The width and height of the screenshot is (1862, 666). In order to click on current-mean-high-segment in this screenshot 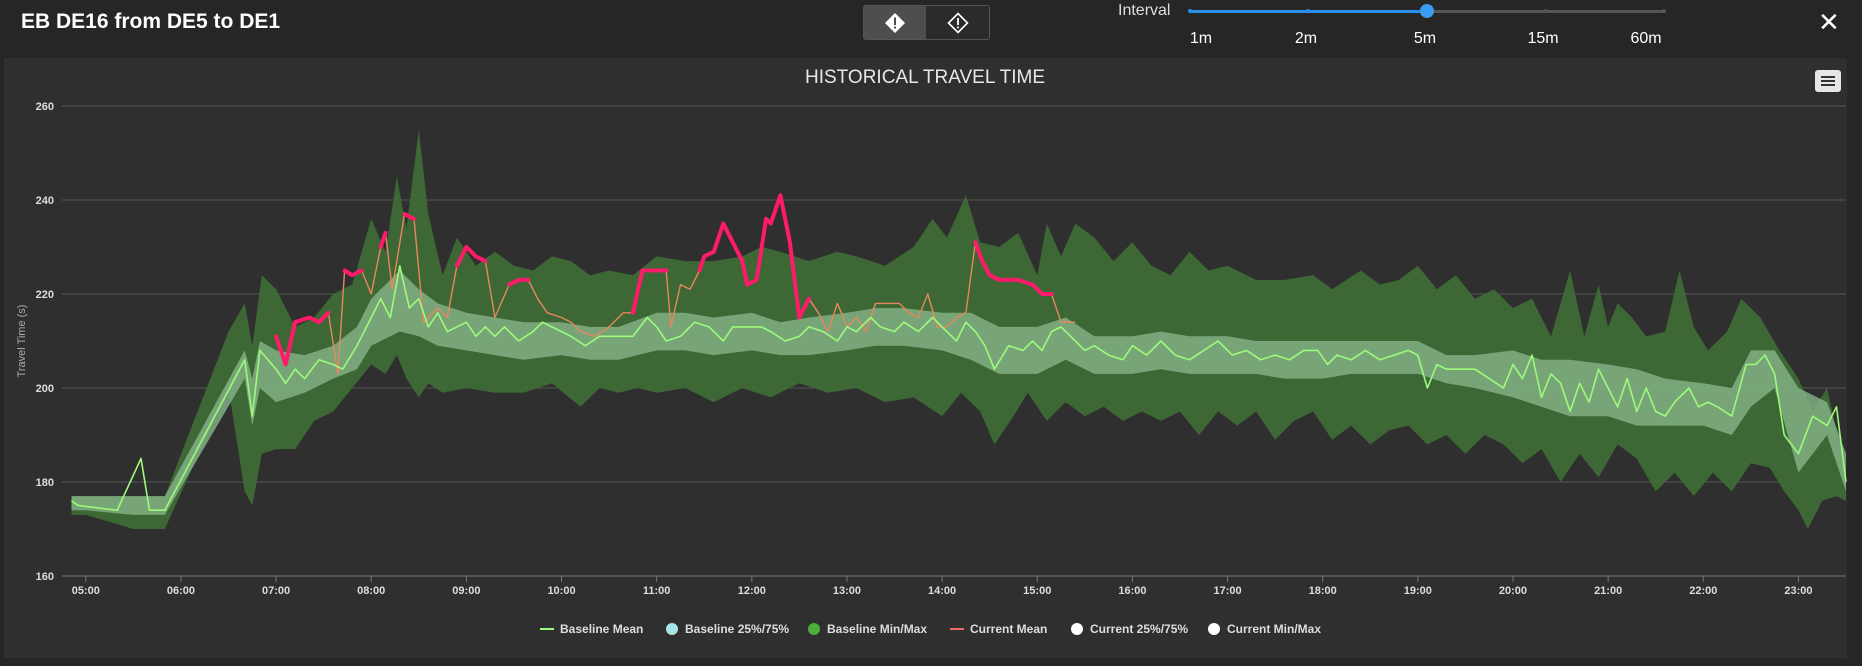, I will do `click(383, 239)`.